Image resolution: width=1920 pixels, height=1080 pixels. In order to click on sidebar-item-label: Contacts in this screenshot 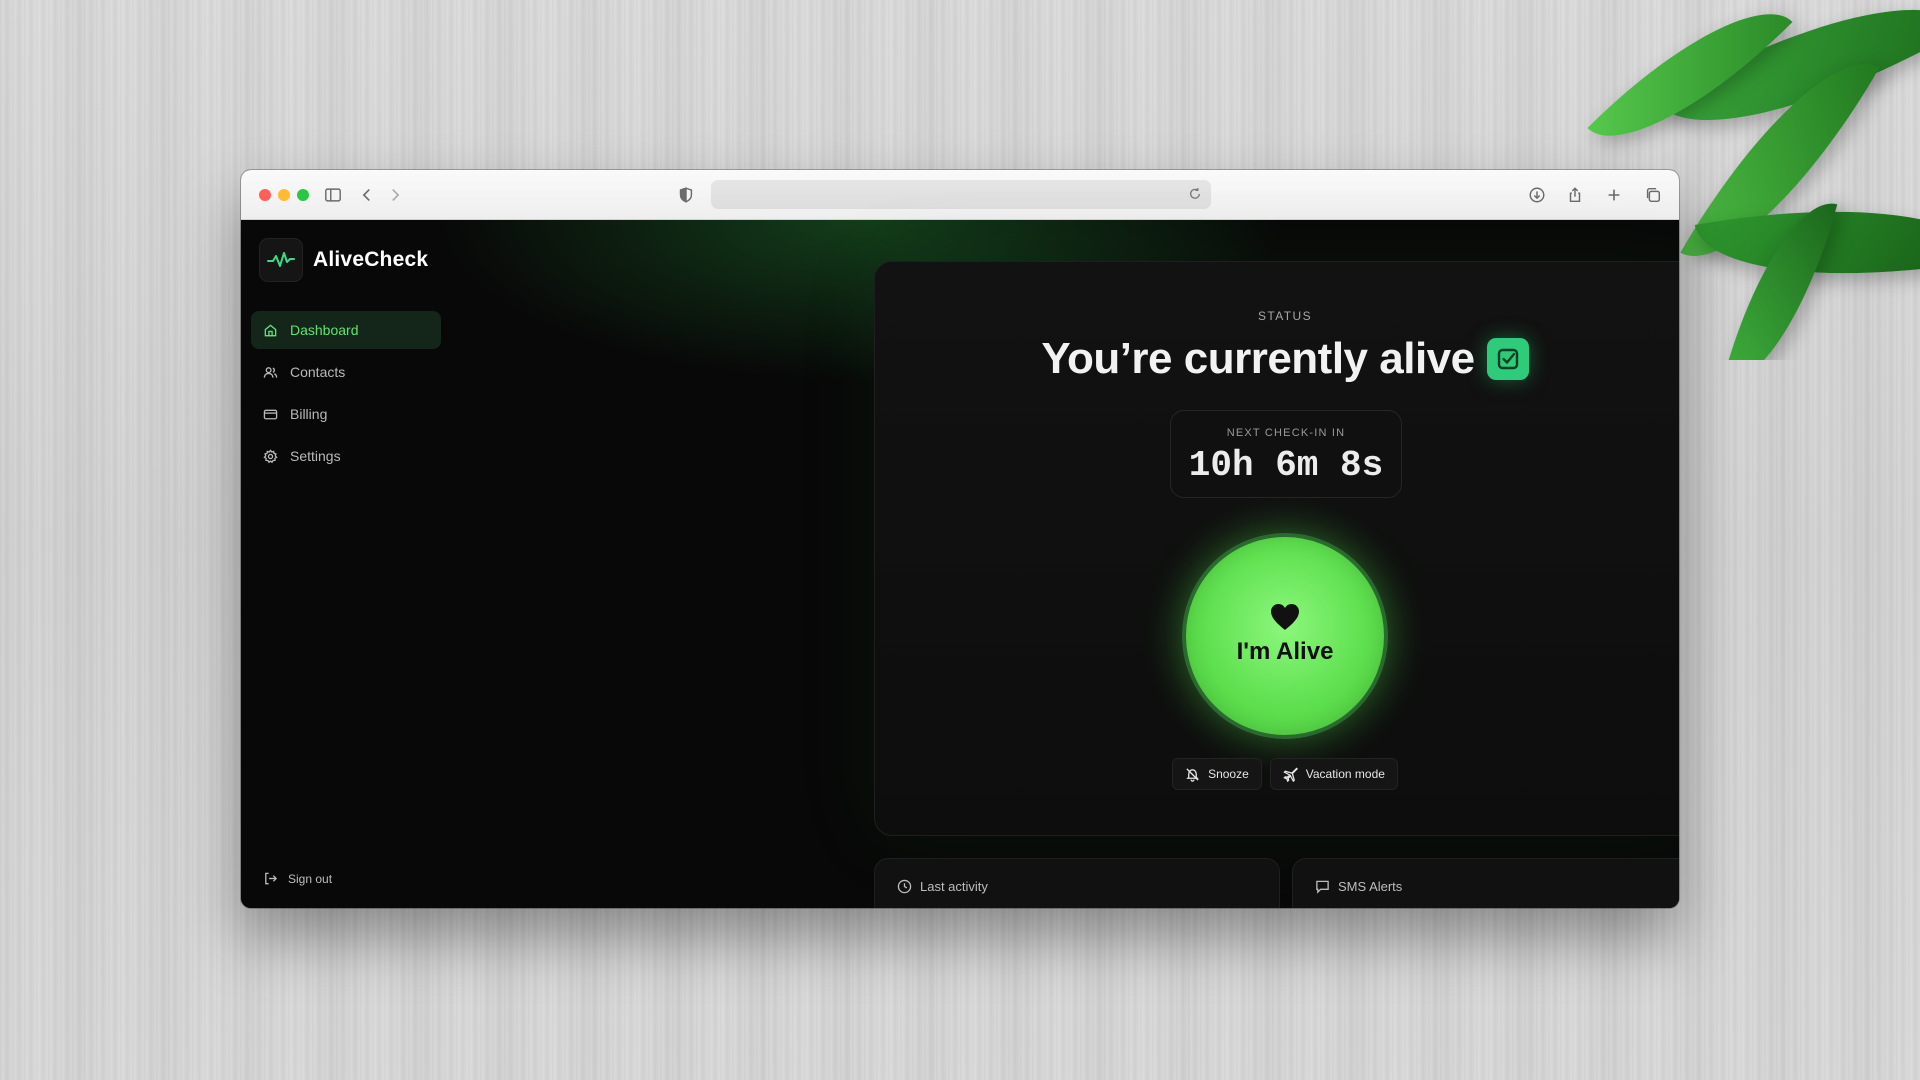, I will do `click(318, 372)`.